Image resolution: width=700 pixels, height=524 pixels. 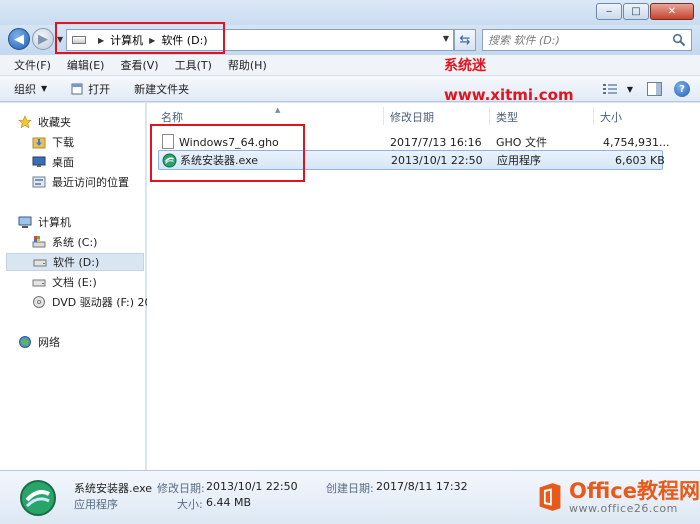 What do you see at coordinates (39, 242) in the screenshot?
I see `system-drive-icon` at bounding box center [39, 242].